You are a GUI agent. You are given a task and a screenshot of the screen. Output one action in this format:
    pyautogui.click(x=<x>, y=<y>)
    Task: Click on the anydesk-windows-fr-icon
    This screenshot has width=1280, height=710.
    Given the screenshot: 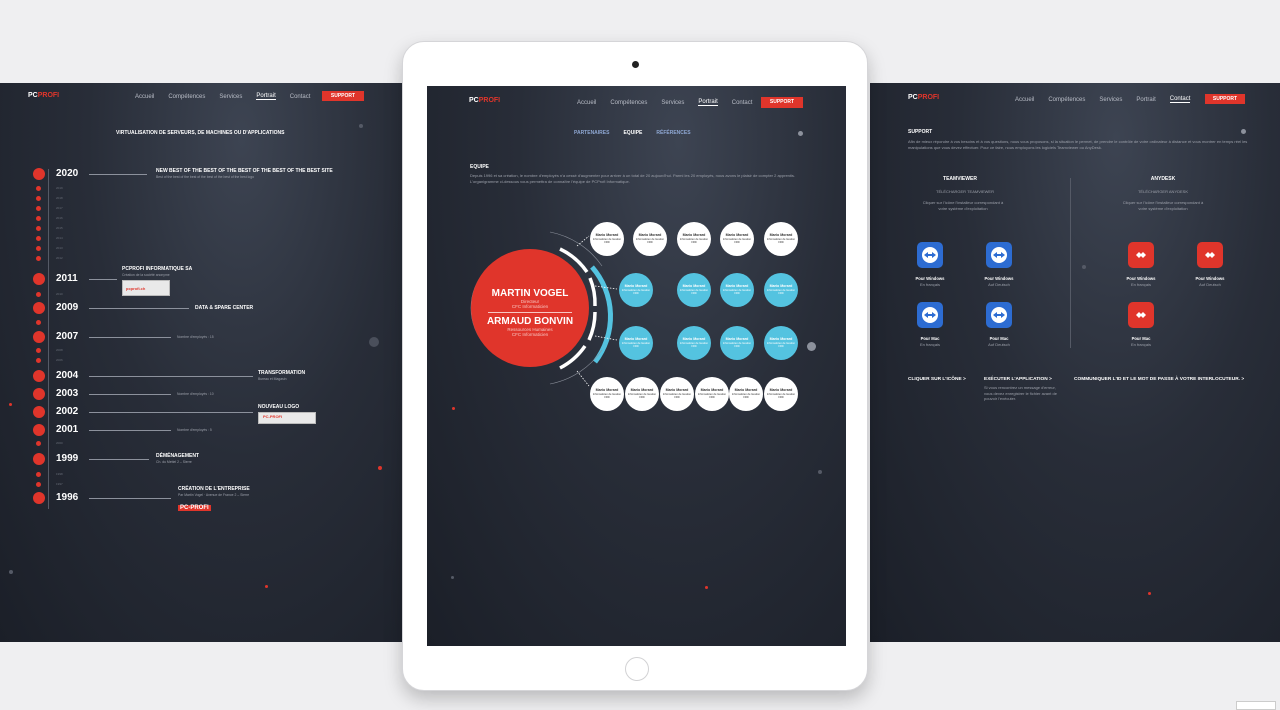 What is the action you would take?
    pyautogui.click(x=1141, y=255)
    